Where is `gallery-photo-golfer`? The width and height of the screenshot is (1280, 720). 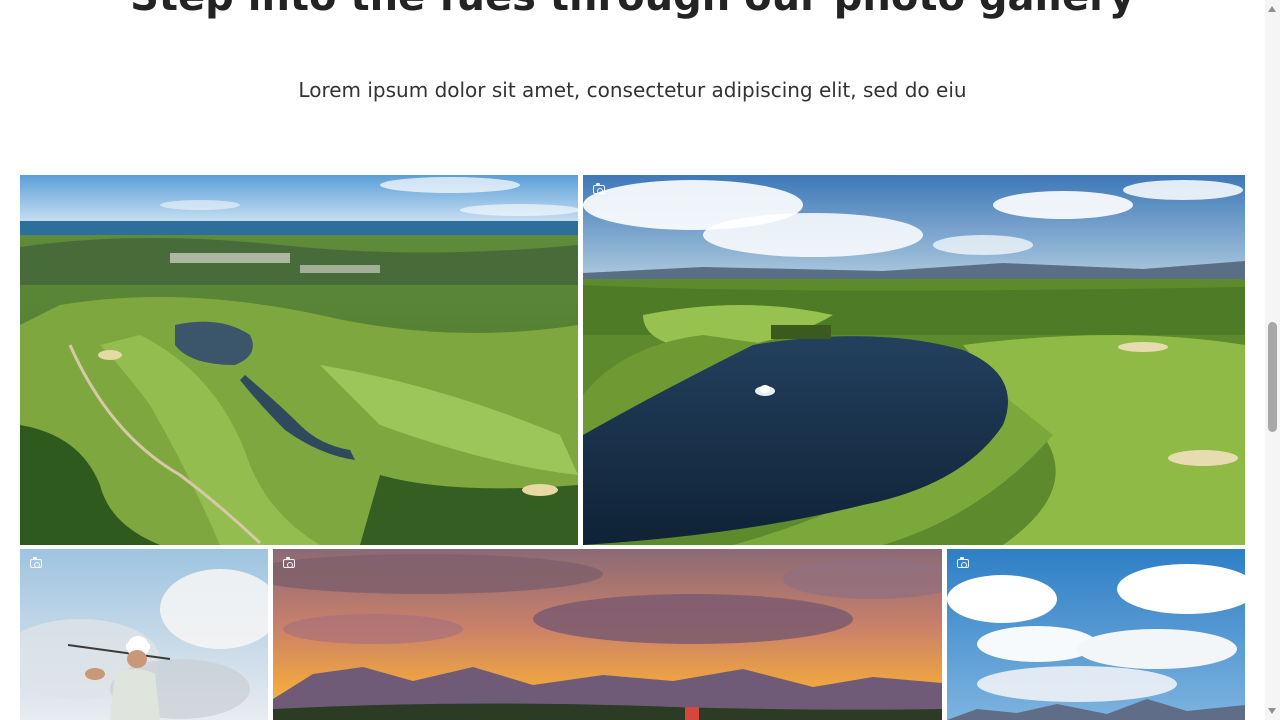 gallery-photo-golfer is located at coordinates (144, 634).